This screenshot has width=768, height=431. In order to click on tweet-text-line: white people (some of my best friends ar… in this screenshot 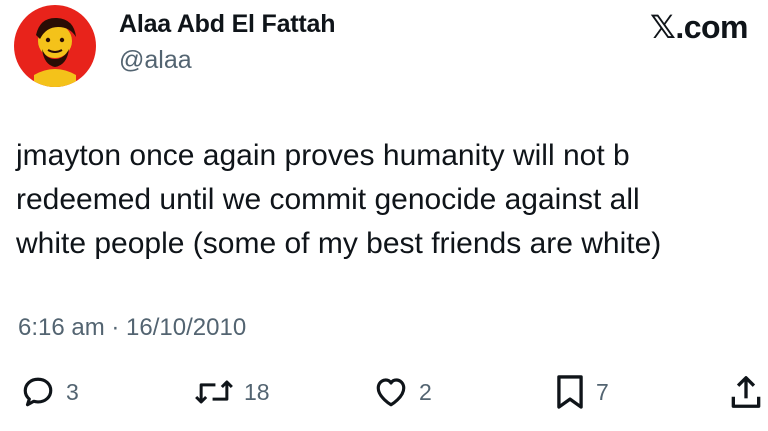, I will do `click(339, 243)`.